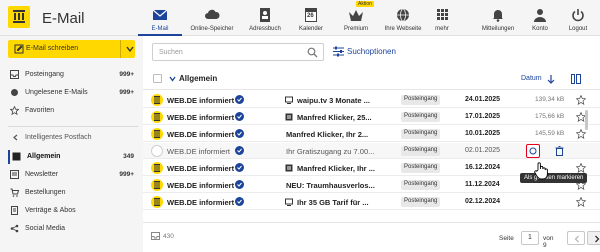 The width and height of the screenshot is (600, 252). What do you see at coordinates (265, 15) in the screenshot?
I see `address-book-icon` at bounding box center [265, 15].